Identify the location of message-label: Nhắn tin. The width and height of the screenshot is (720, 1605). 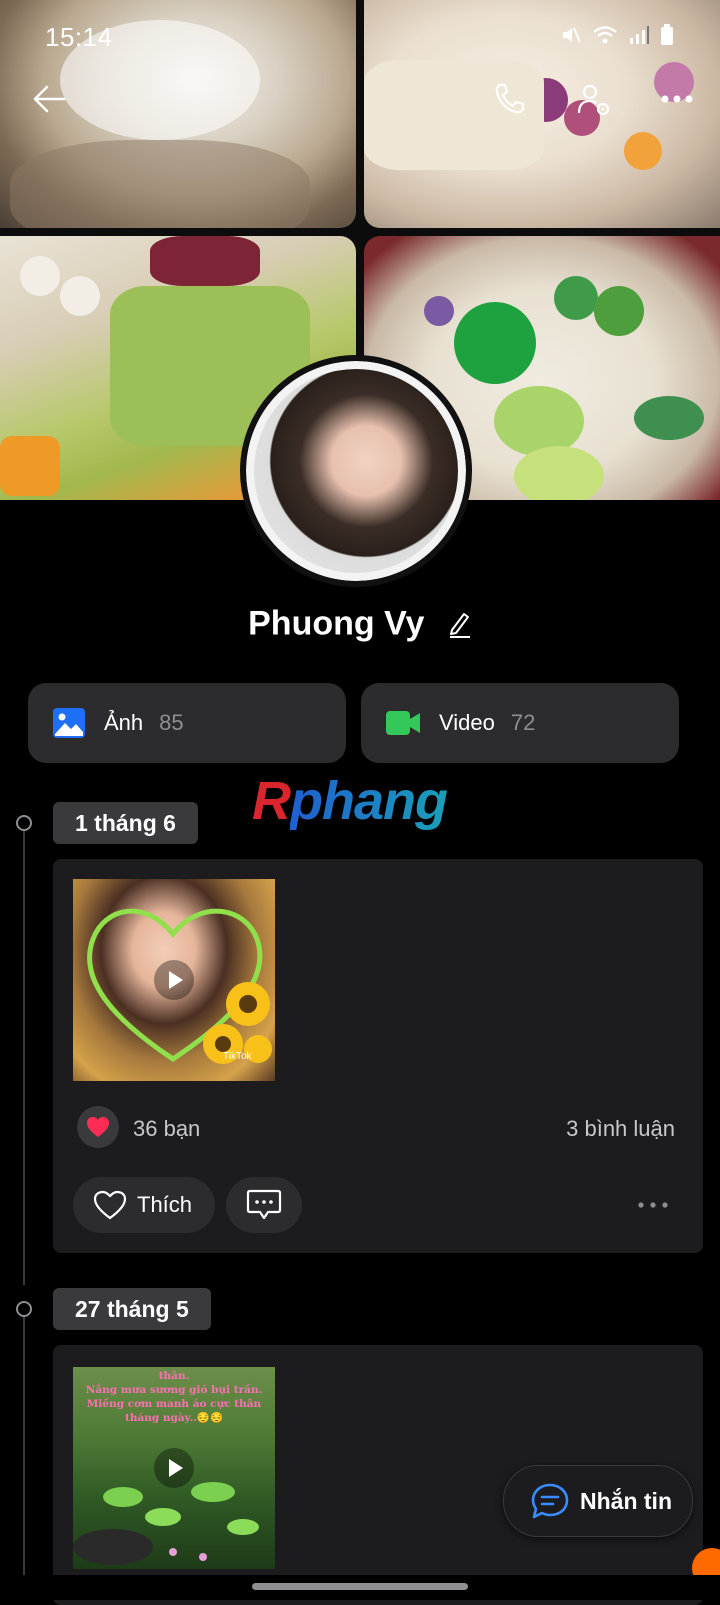
(626, 1500).